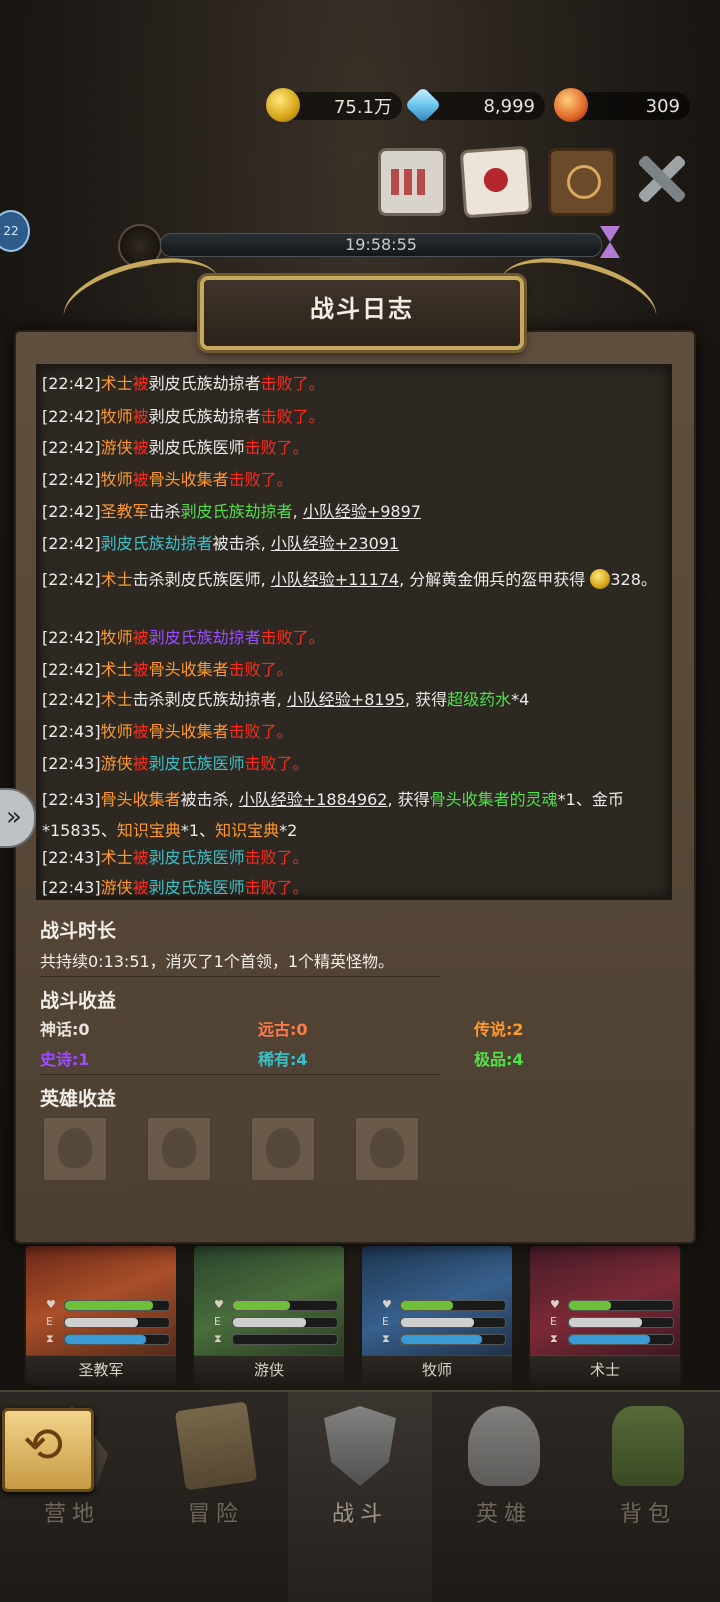 The height and width of the screenshot is (1602, 720). I want to click on log-line: [22:42]圣教军击杀剥皮氏族劫掠者, 小队经验+9897, so click(231, 512).